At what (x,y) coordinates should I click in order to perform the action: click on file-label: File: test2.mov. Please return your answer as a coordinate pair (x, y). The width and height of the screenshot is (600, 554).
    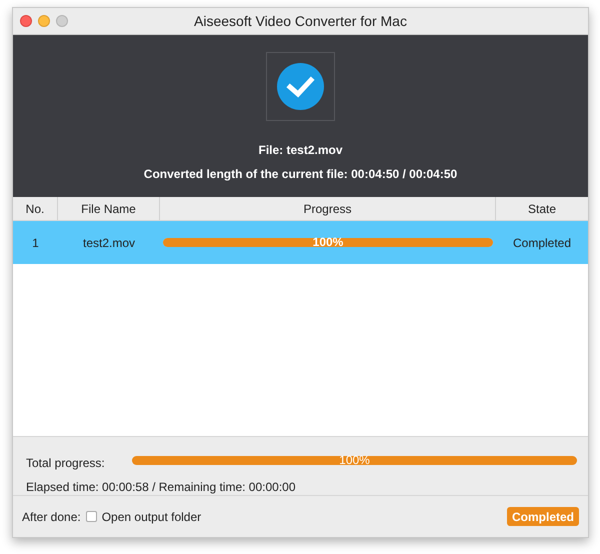
    Looking at the image, I should click on (300, 150).